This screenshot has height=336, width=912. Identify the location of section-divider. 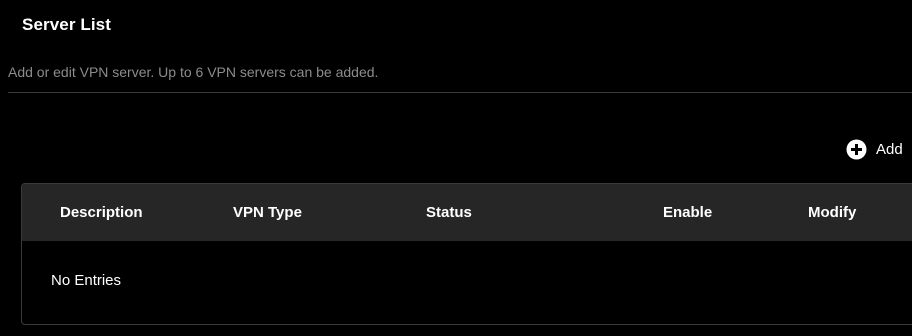
(460, 92).